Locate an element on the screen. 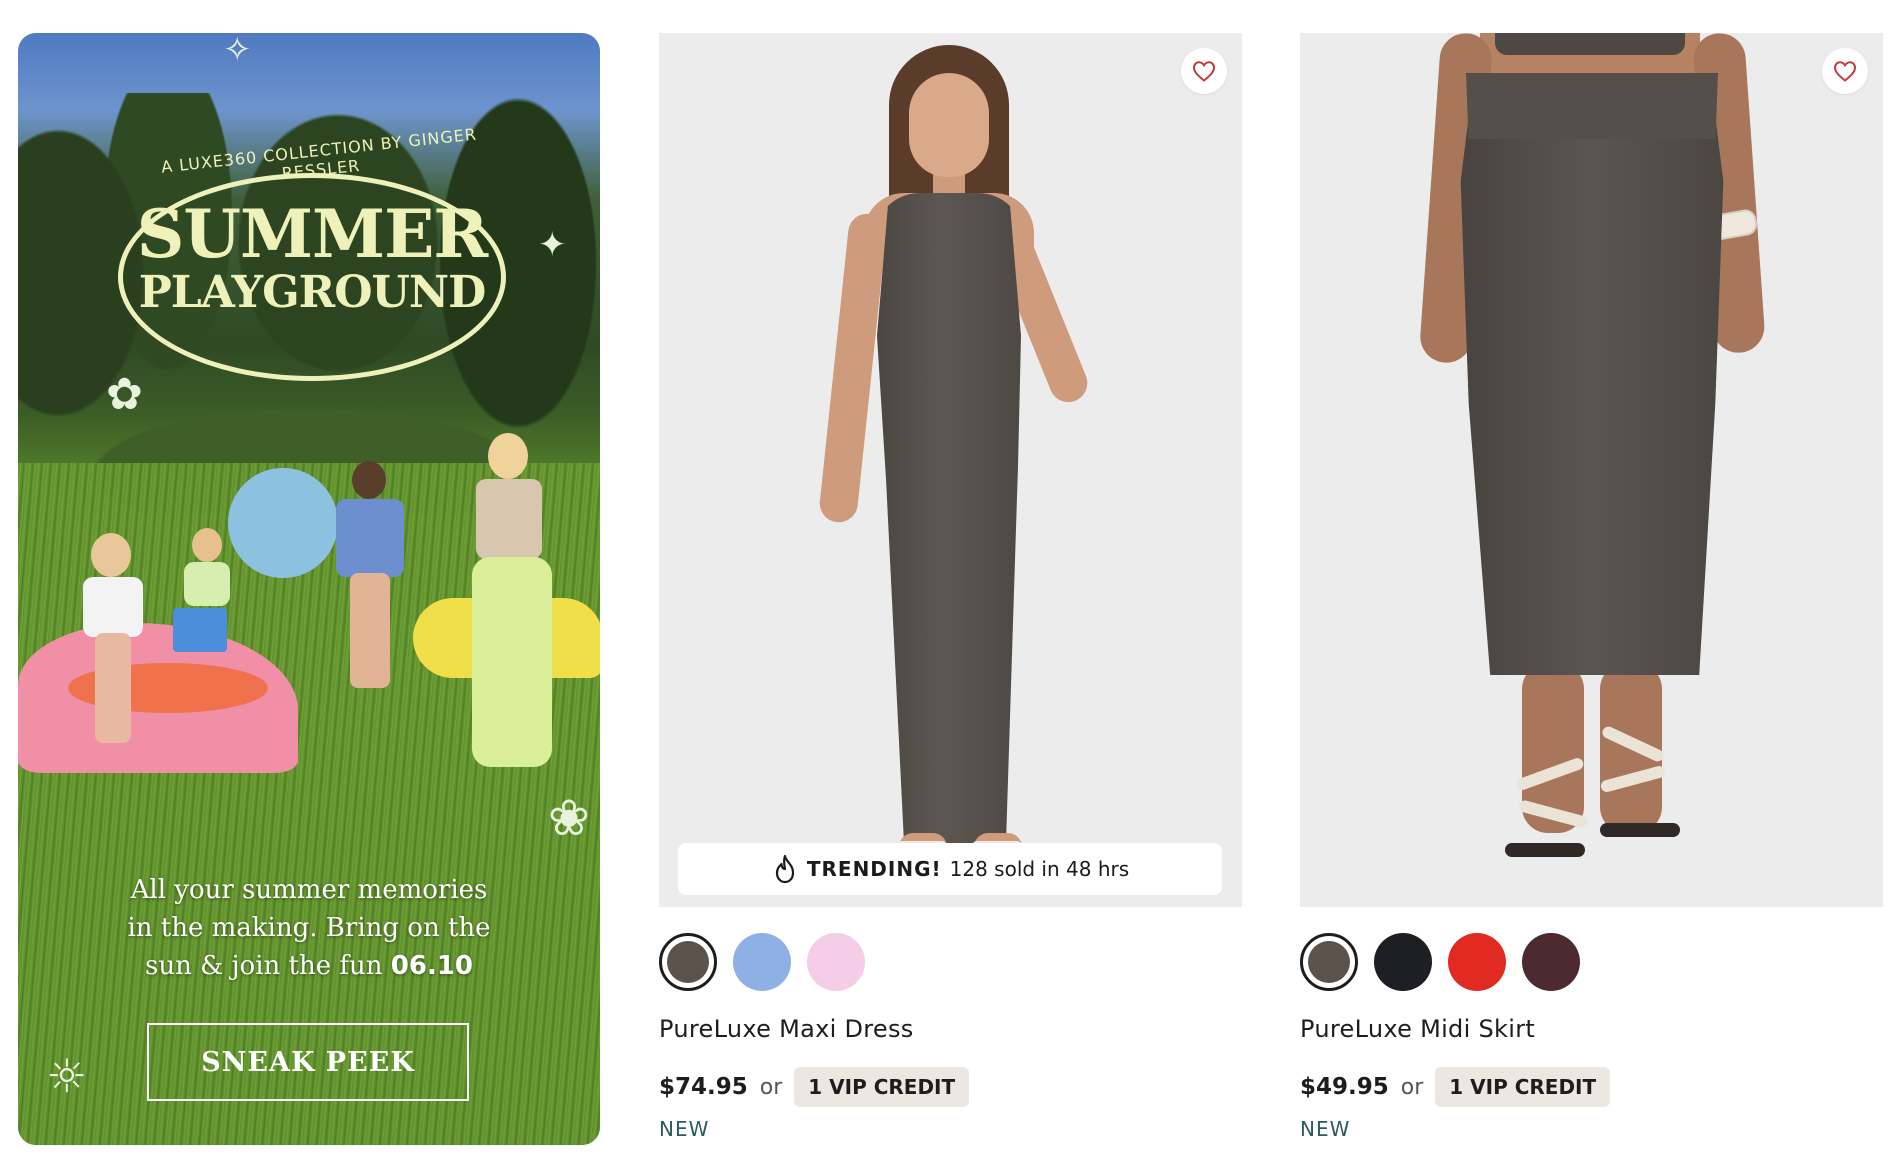 The height and width of the screenshot is (1169, 1900). promo-copy-line: in the making. Bring on the is located at coordinates (309, 928).